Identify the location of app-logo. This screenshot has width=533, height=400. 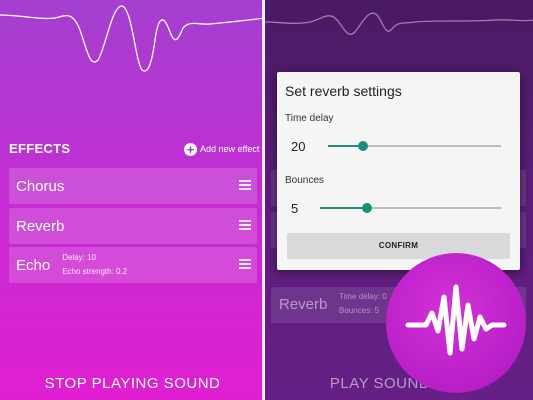
(456, 323).